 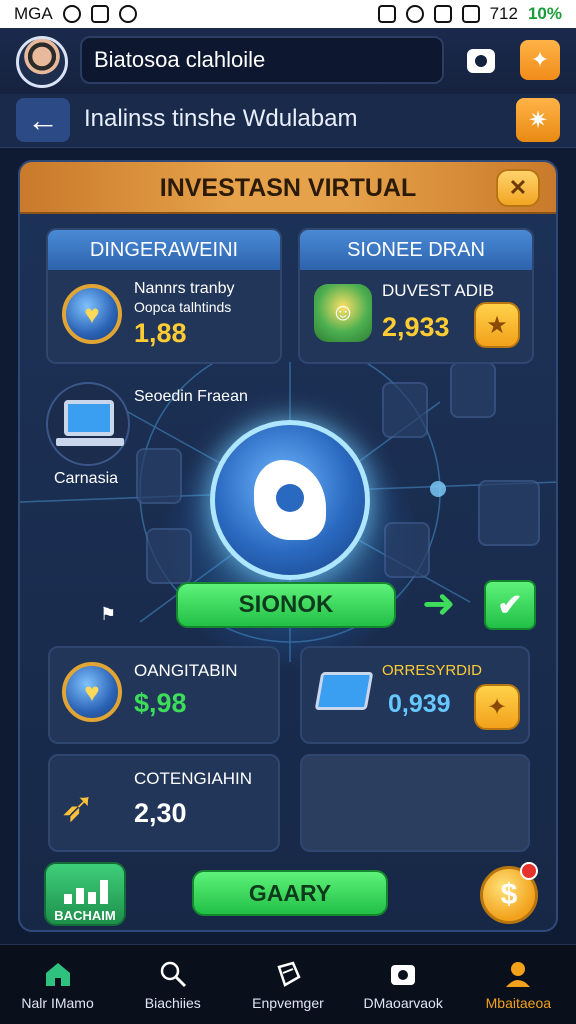 I want to click on nav-item-home: Nalr IMamo, so click(x=57, y=984).